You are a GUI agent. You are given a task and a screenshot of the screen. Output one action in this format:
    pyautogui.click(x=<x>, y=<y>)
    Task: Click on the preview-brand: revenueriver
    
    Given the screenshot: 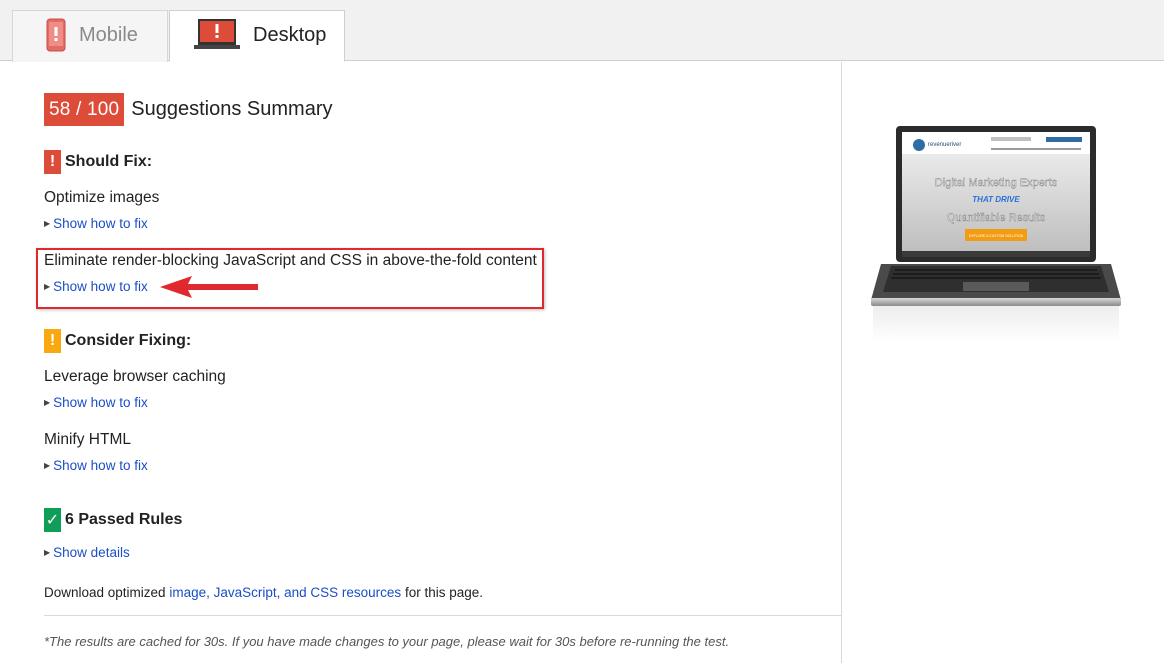 What is the action you would take?
    pyautogui.click(x=944, y=145)
    